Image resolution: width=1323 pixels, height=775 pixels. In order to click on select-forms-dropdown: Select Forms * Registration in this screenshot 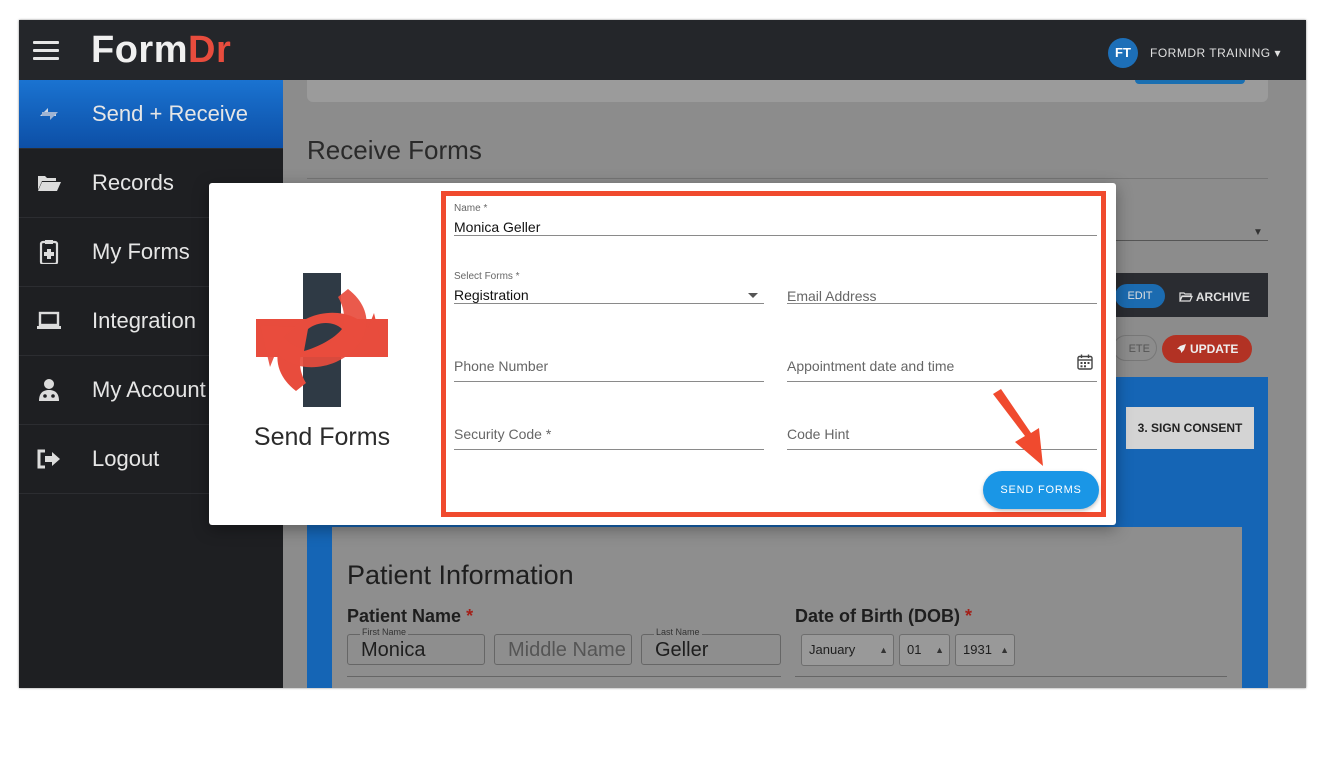, I will do `click(609, 283)`.